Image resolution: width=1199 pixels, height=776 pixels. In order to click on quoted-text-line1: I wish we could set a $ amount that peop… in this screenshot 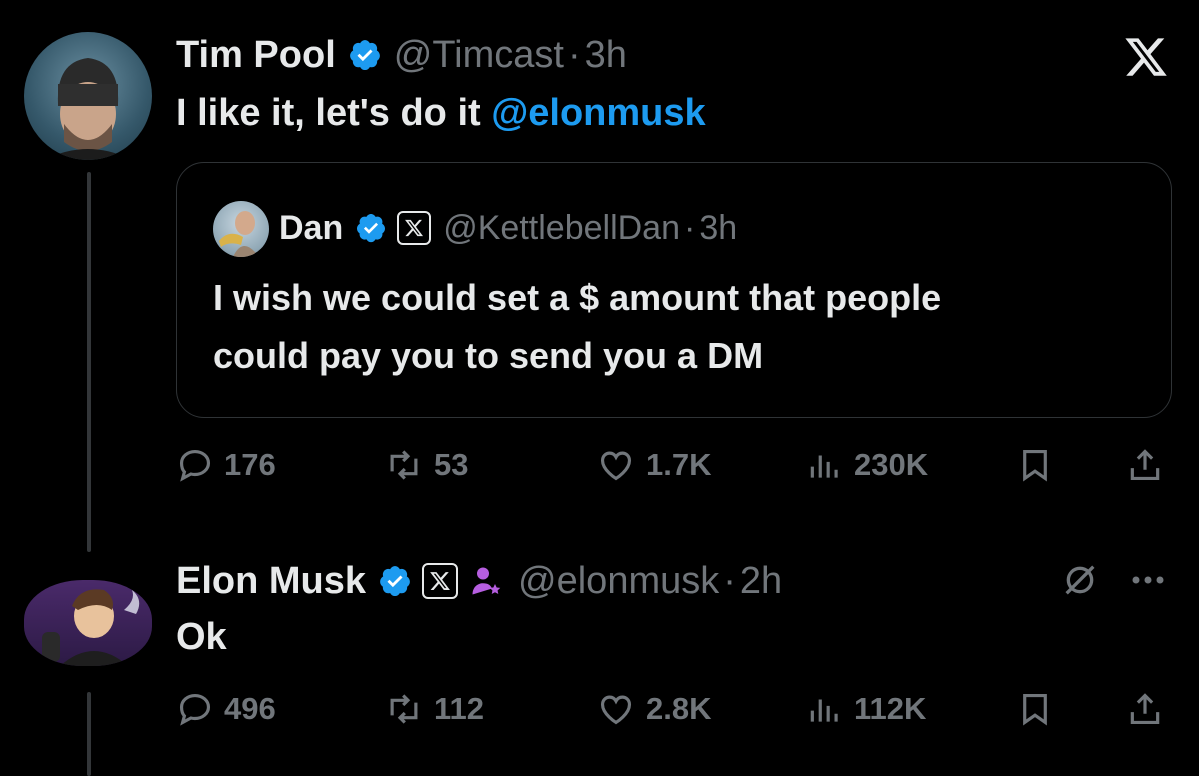, I will do `click(577, 297)`.